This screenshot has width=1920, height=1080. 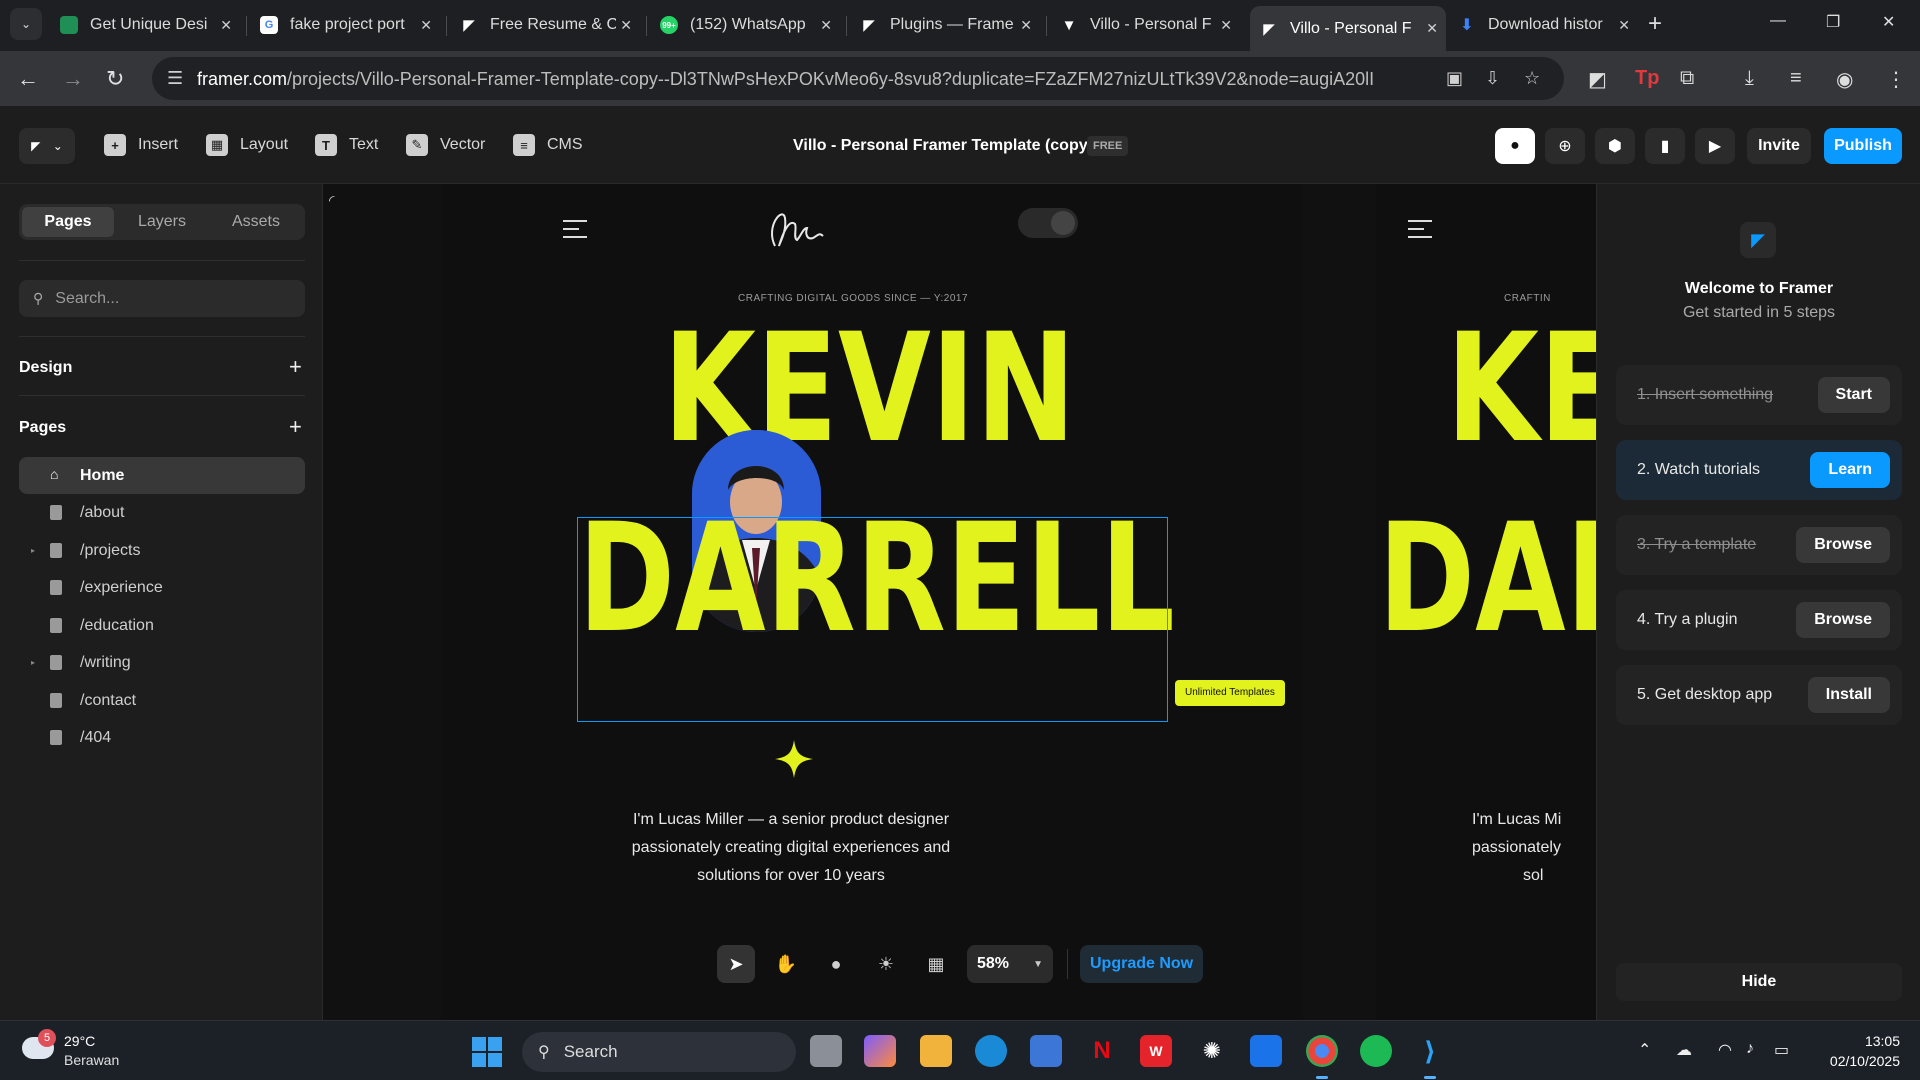 I want to click on insert-button: + Insert, so click(x=141, y=145).